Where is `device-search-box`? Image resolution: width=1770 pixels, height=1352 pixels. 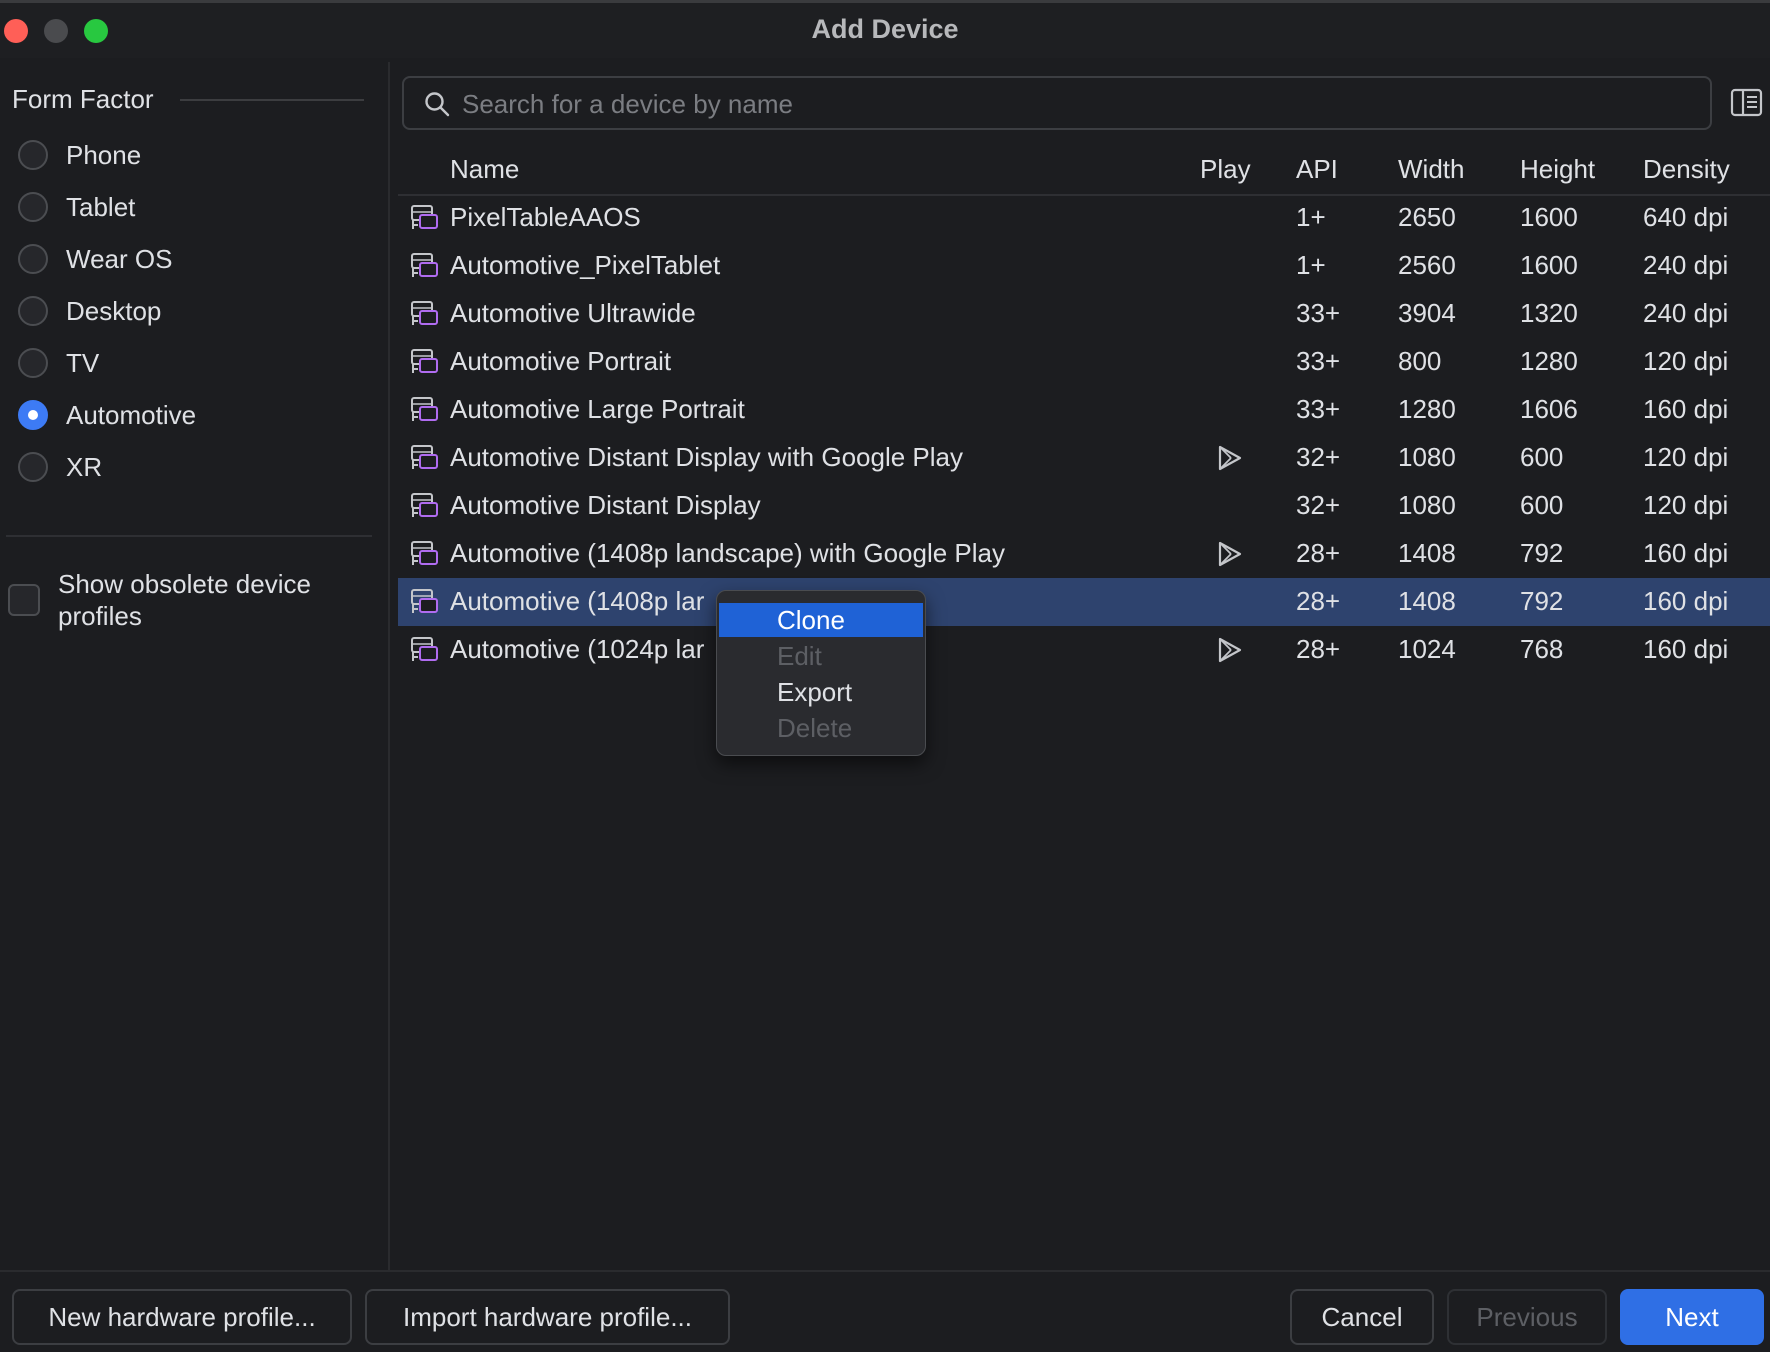 device-search-box is located at coordinates (1057, 103).